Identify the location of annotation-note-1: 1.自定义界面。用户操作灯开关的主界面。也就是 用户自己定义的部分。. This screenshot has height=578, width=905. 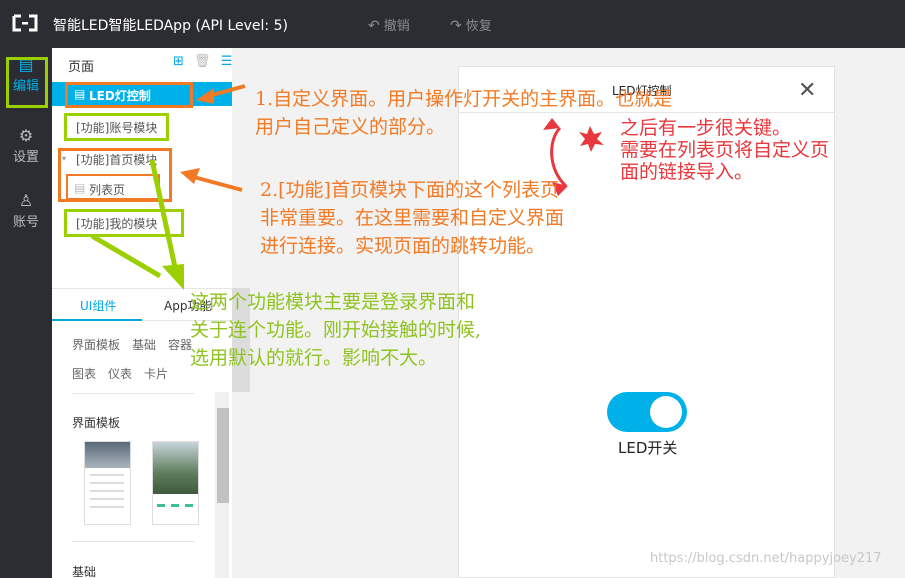
(464, 113).